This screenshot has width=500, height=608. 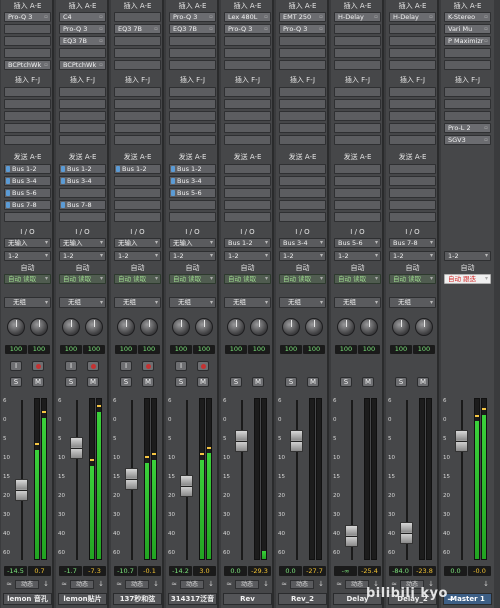 I want to click on record-enable-button, so click(x=38, y=366).